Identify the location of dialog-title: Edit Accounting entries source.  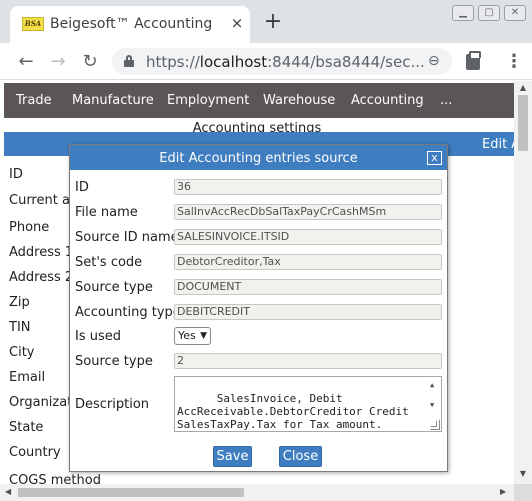
(258, 158).